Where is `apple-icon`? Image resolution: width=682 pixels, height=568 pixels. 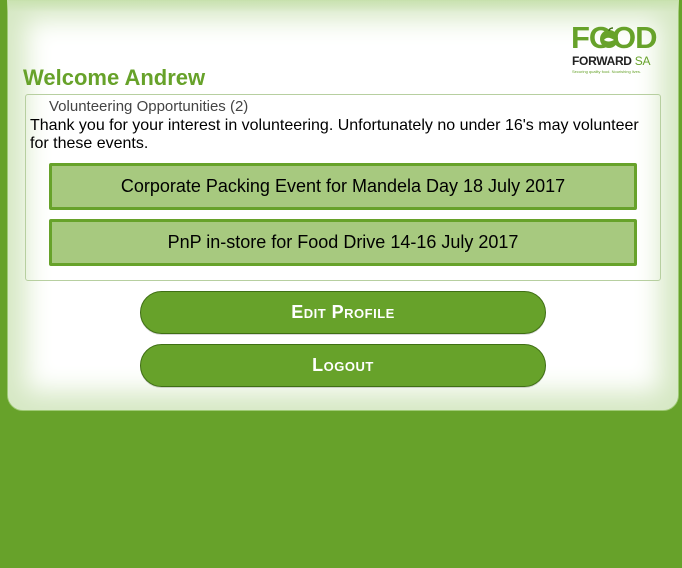 apple-icon is located at coordinates (609, 37).